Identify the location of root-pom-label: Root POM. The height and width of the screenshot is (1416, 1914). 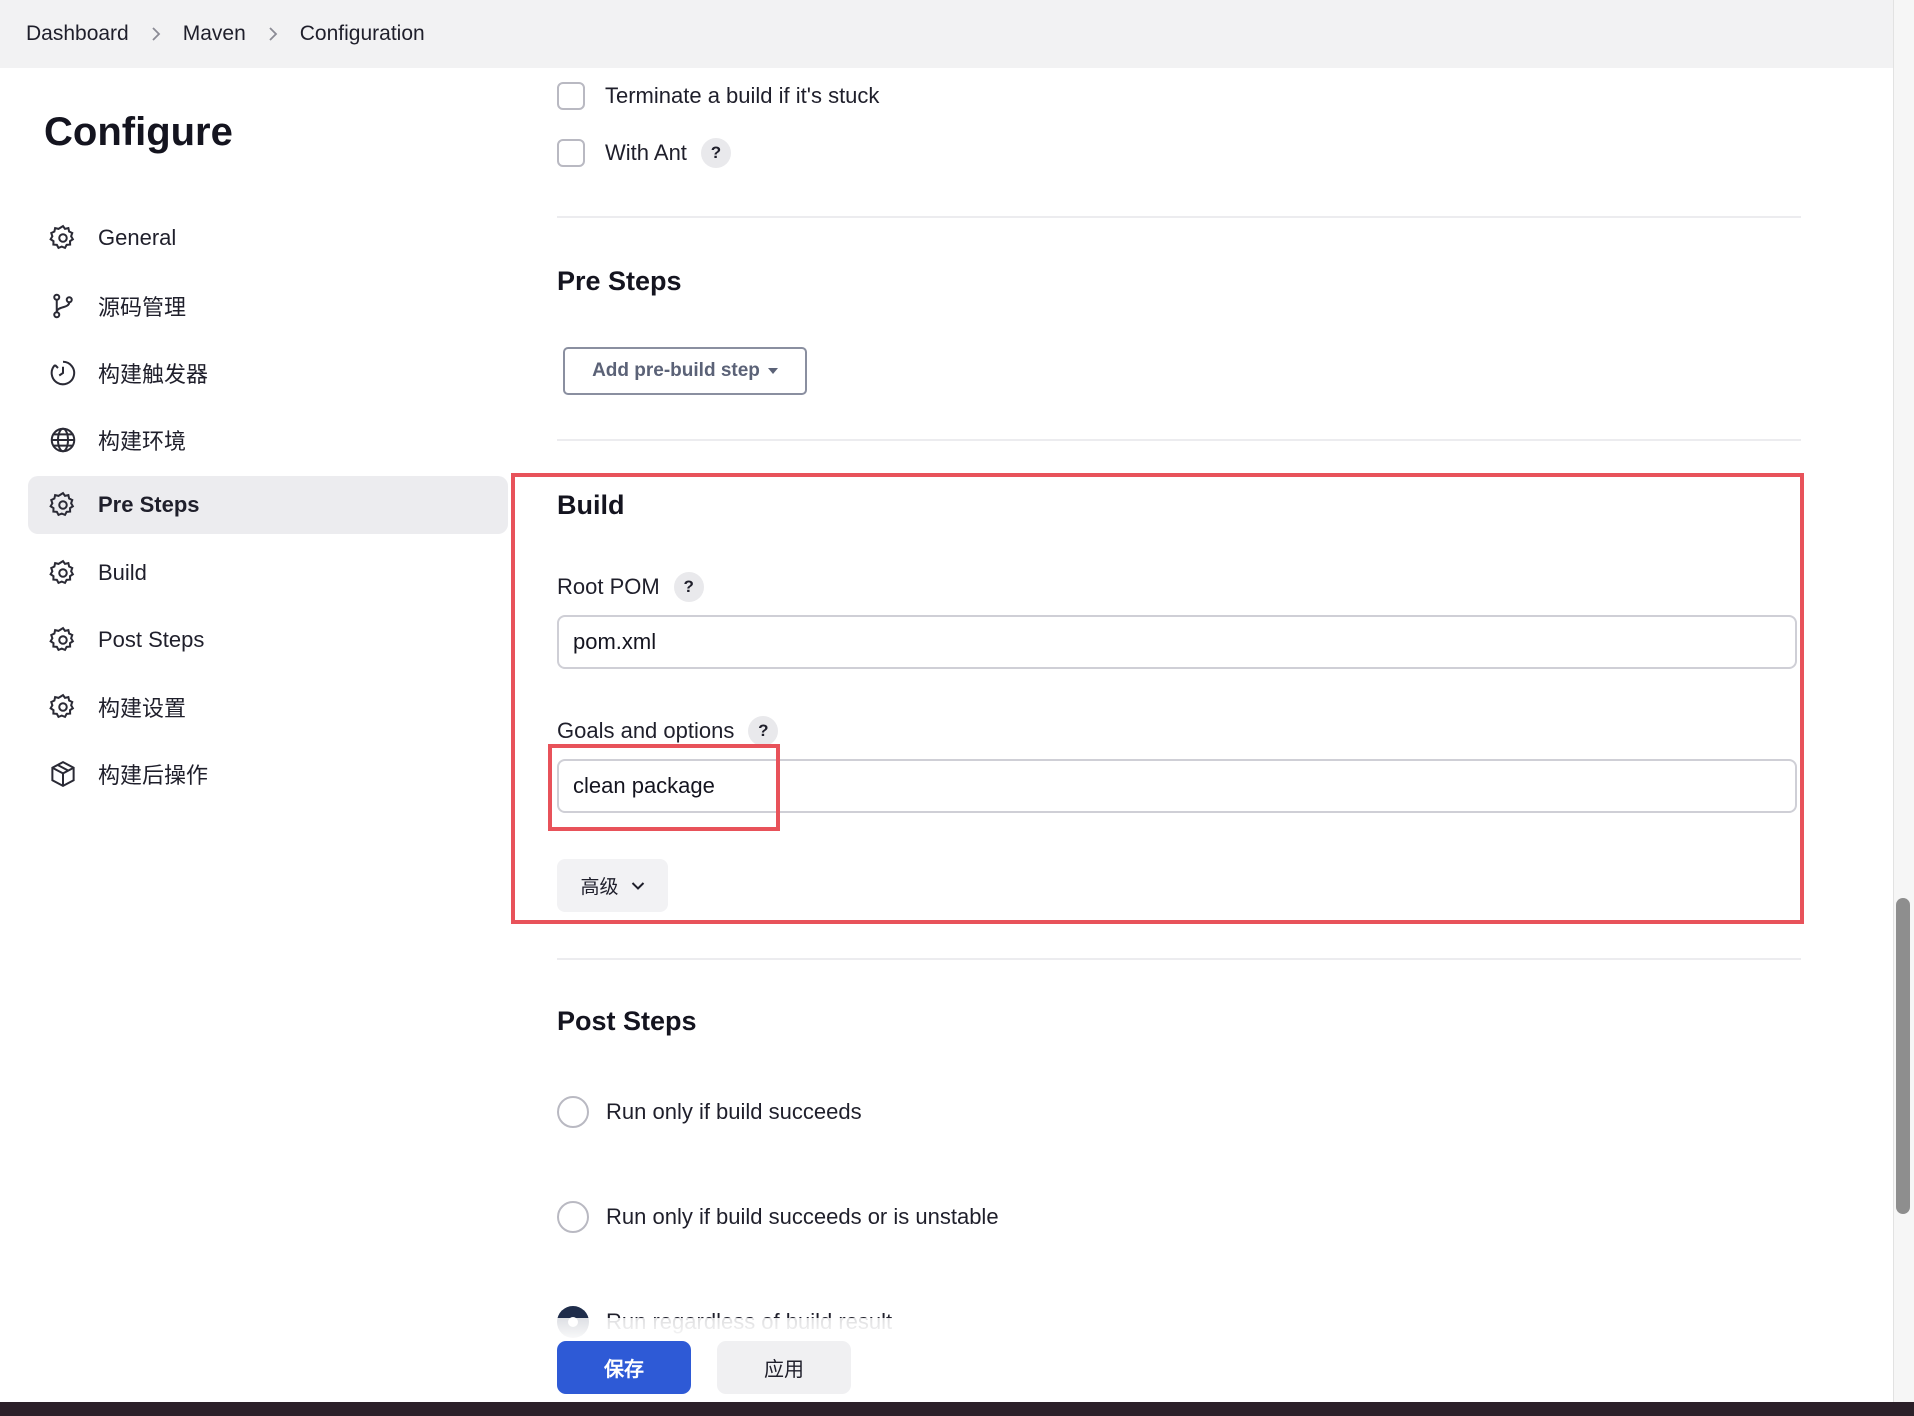
(608, 586).